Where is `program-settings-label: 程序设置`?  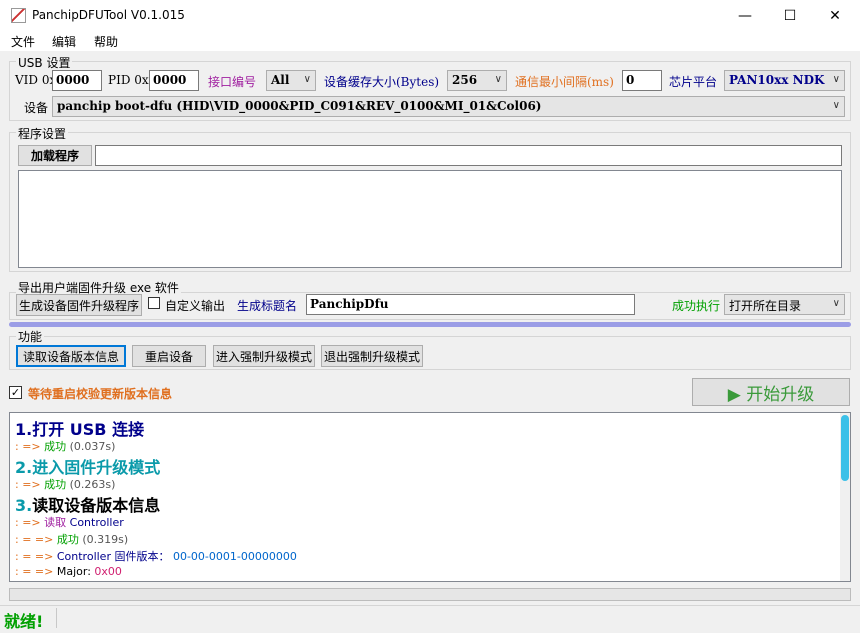 program-settings-label: 程序设置 is located at coordinates (42, 133).